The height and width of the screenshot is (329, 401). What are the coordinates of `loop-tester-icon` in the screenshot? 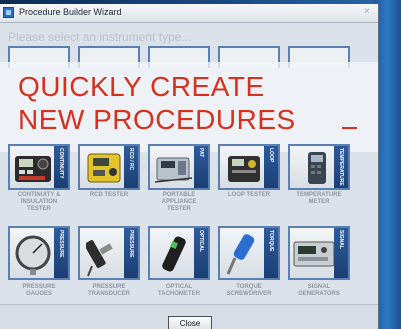 It's located at (244, 169).